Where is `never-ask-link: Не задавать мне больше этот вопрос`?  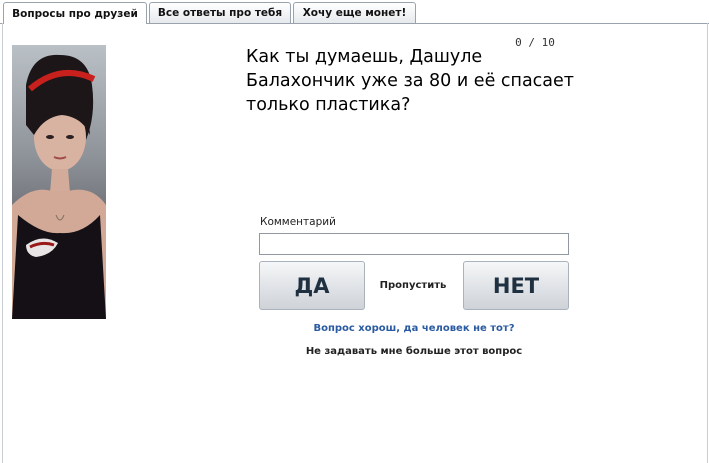 never-ask-link: Не задавать мне больше этот вопрос is located at coordinates (414, 351).